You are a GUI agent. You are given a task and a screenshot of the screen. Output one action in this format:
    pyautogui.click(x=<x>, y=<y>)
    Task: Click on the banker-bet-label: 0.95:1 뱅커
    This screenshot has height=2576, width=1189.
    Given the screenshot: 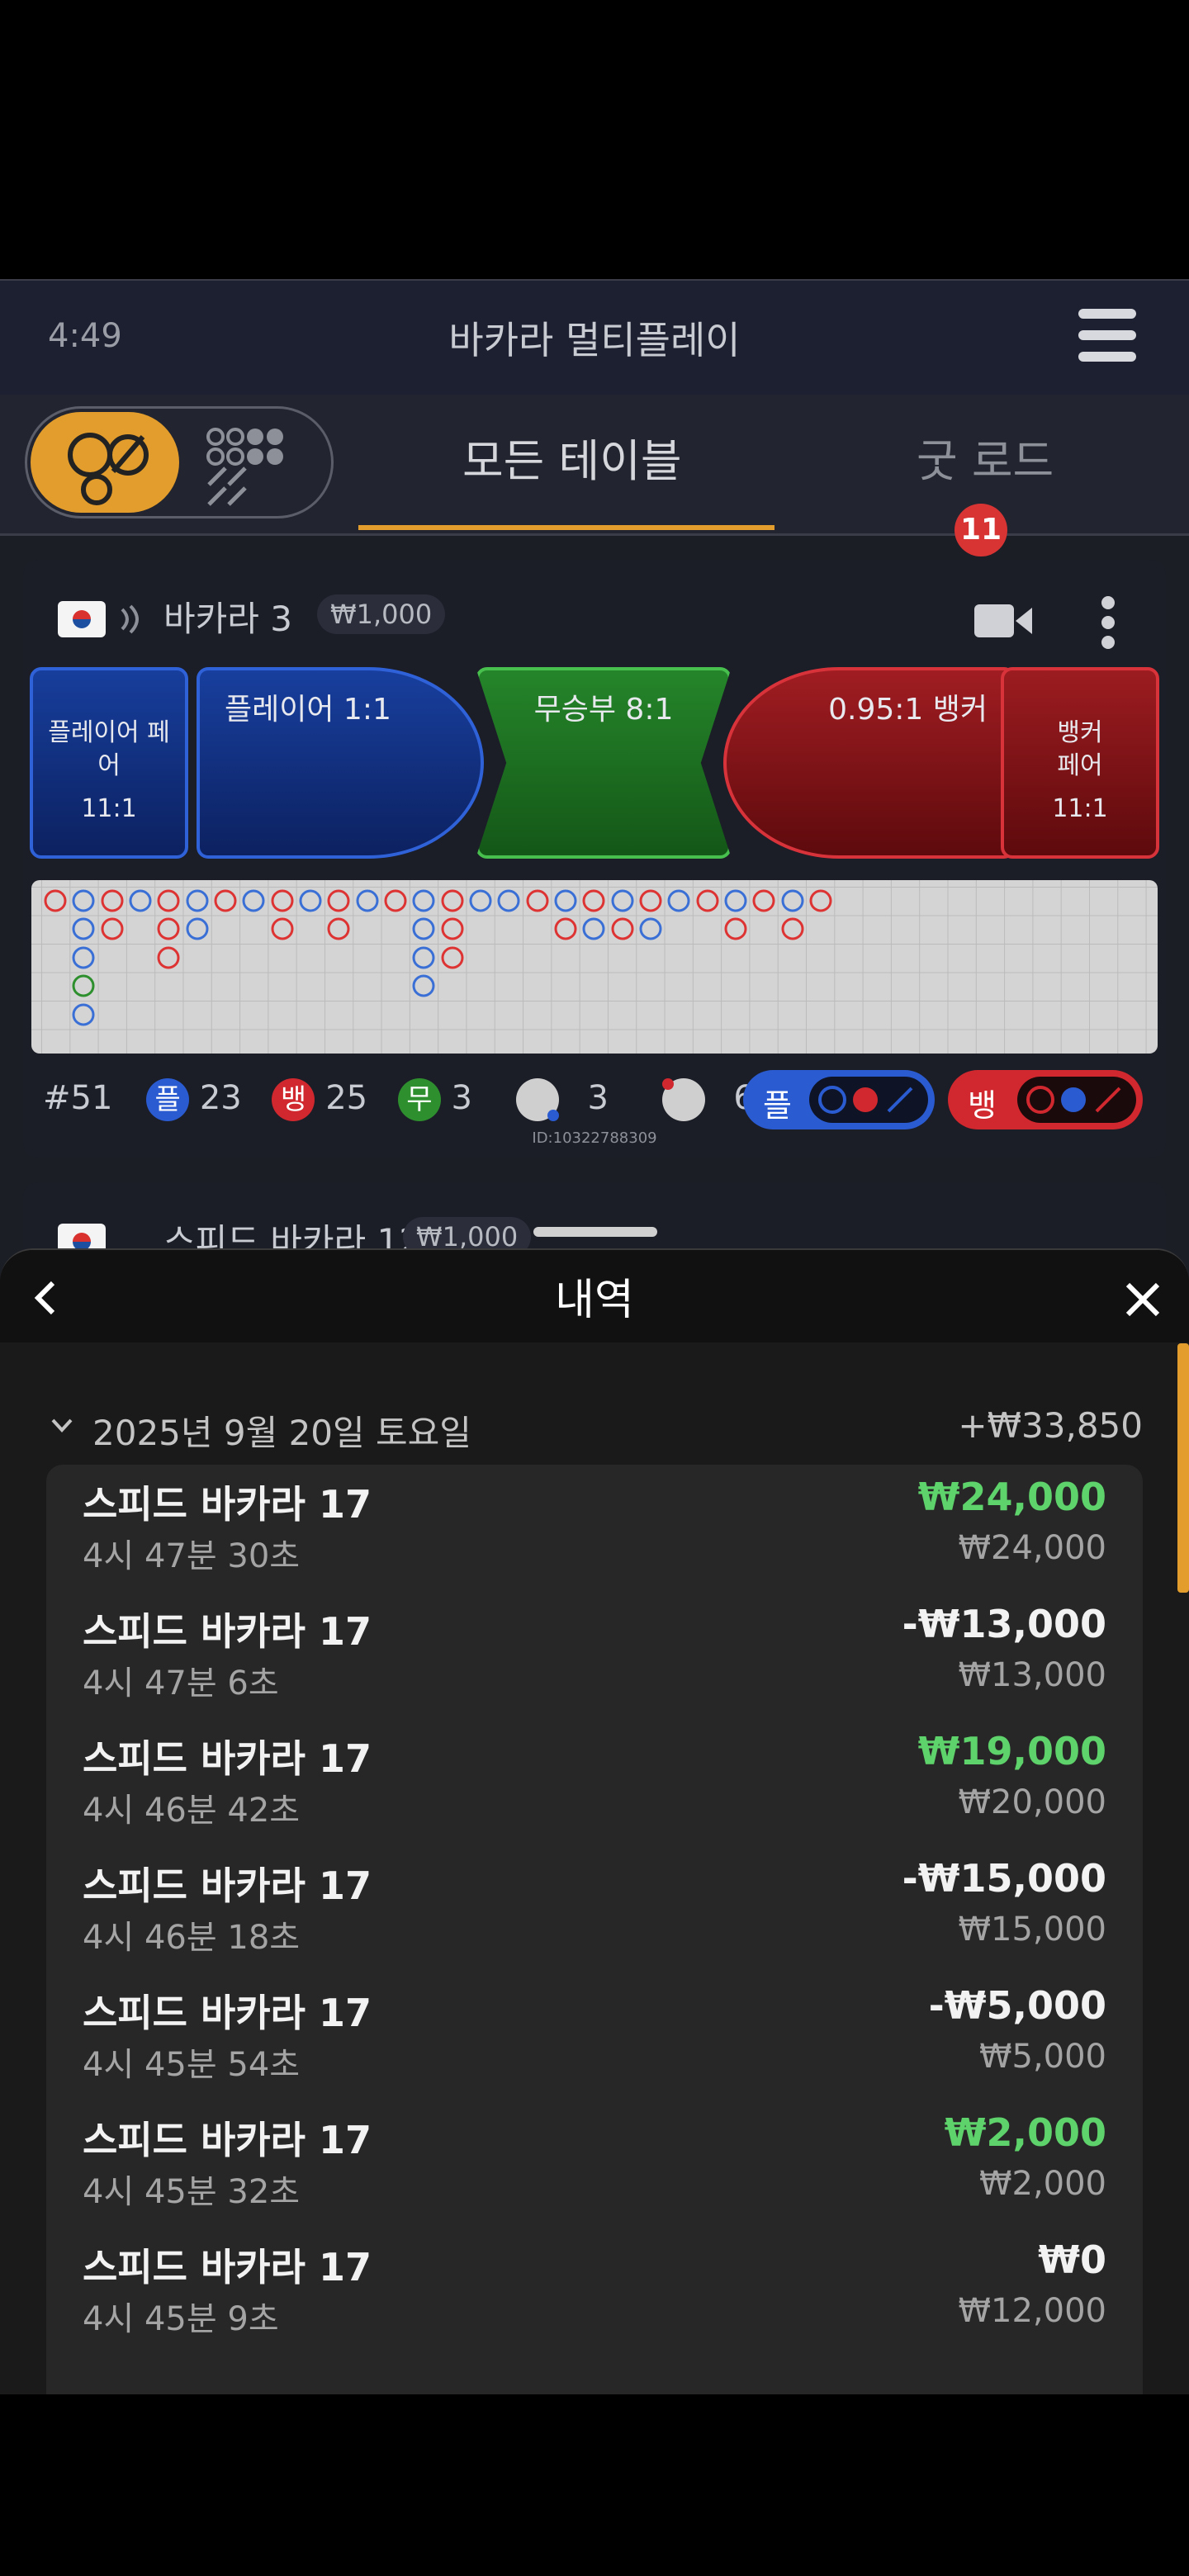 What is the action you would take?
    pyautogui.click(x=908, y=710)
    